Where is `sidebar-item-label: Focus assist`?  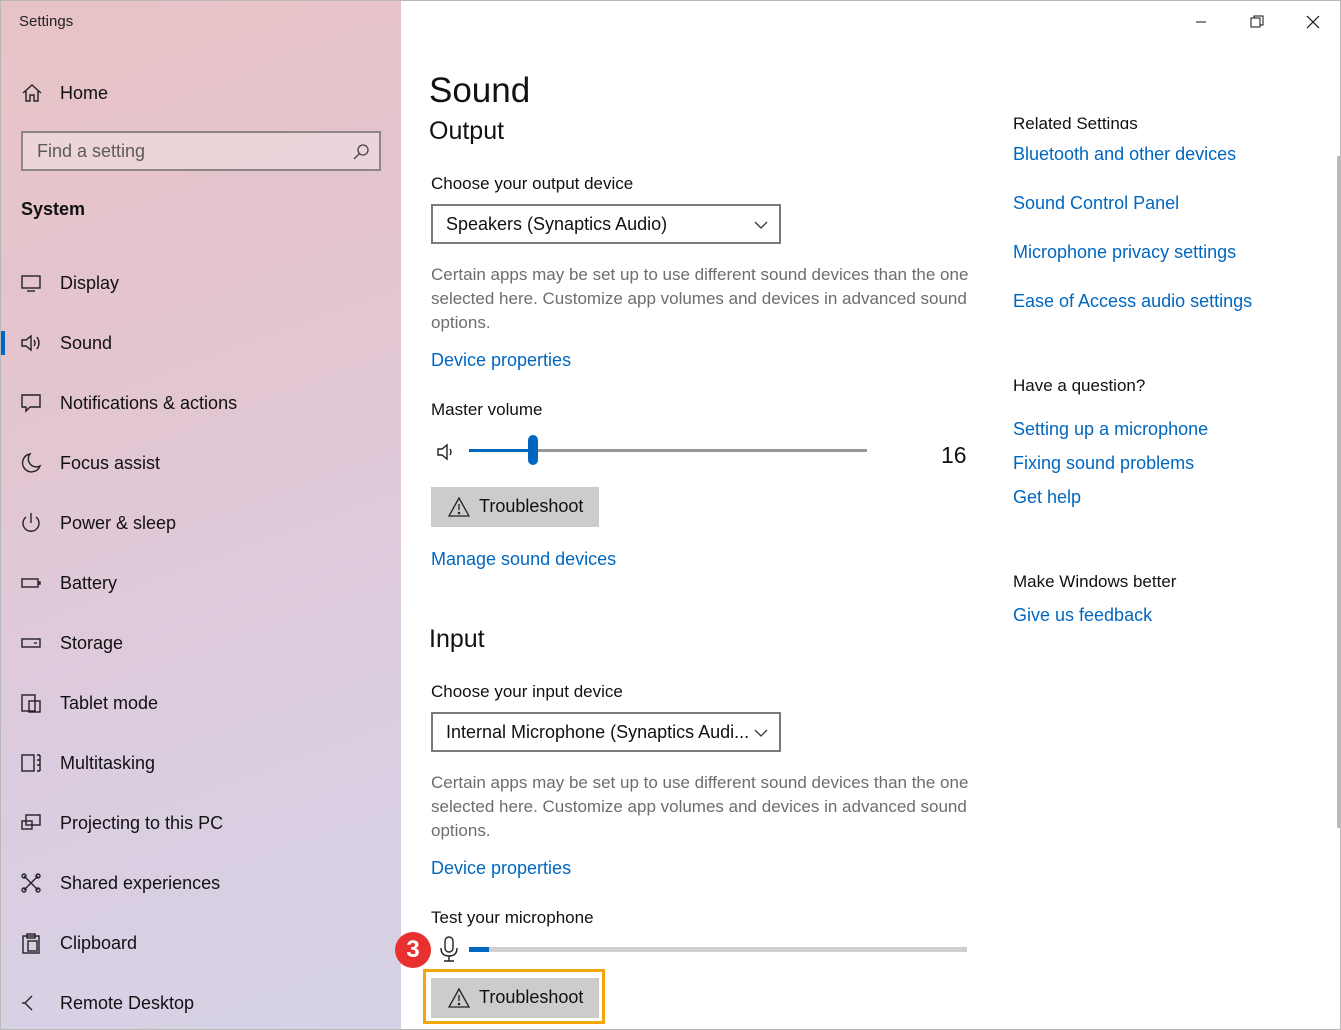 sidebar-item-label: Focus assist is located at coordinates (110, 462).